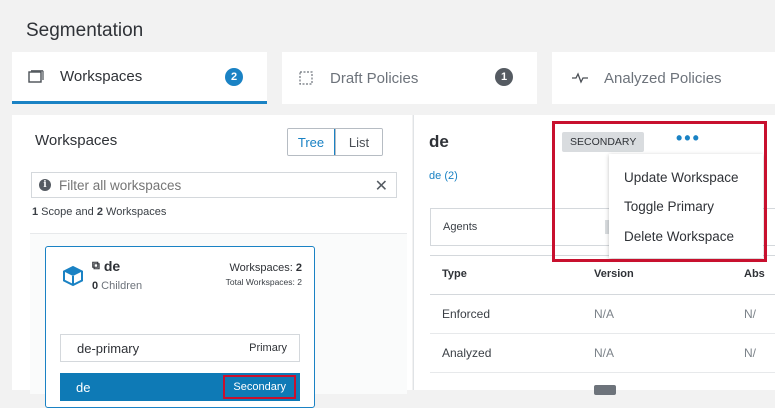  What do you see at coordinates (466, 314) in the screenshot?
I see `table-cell: Enforced` at bounding box center [466, 314].